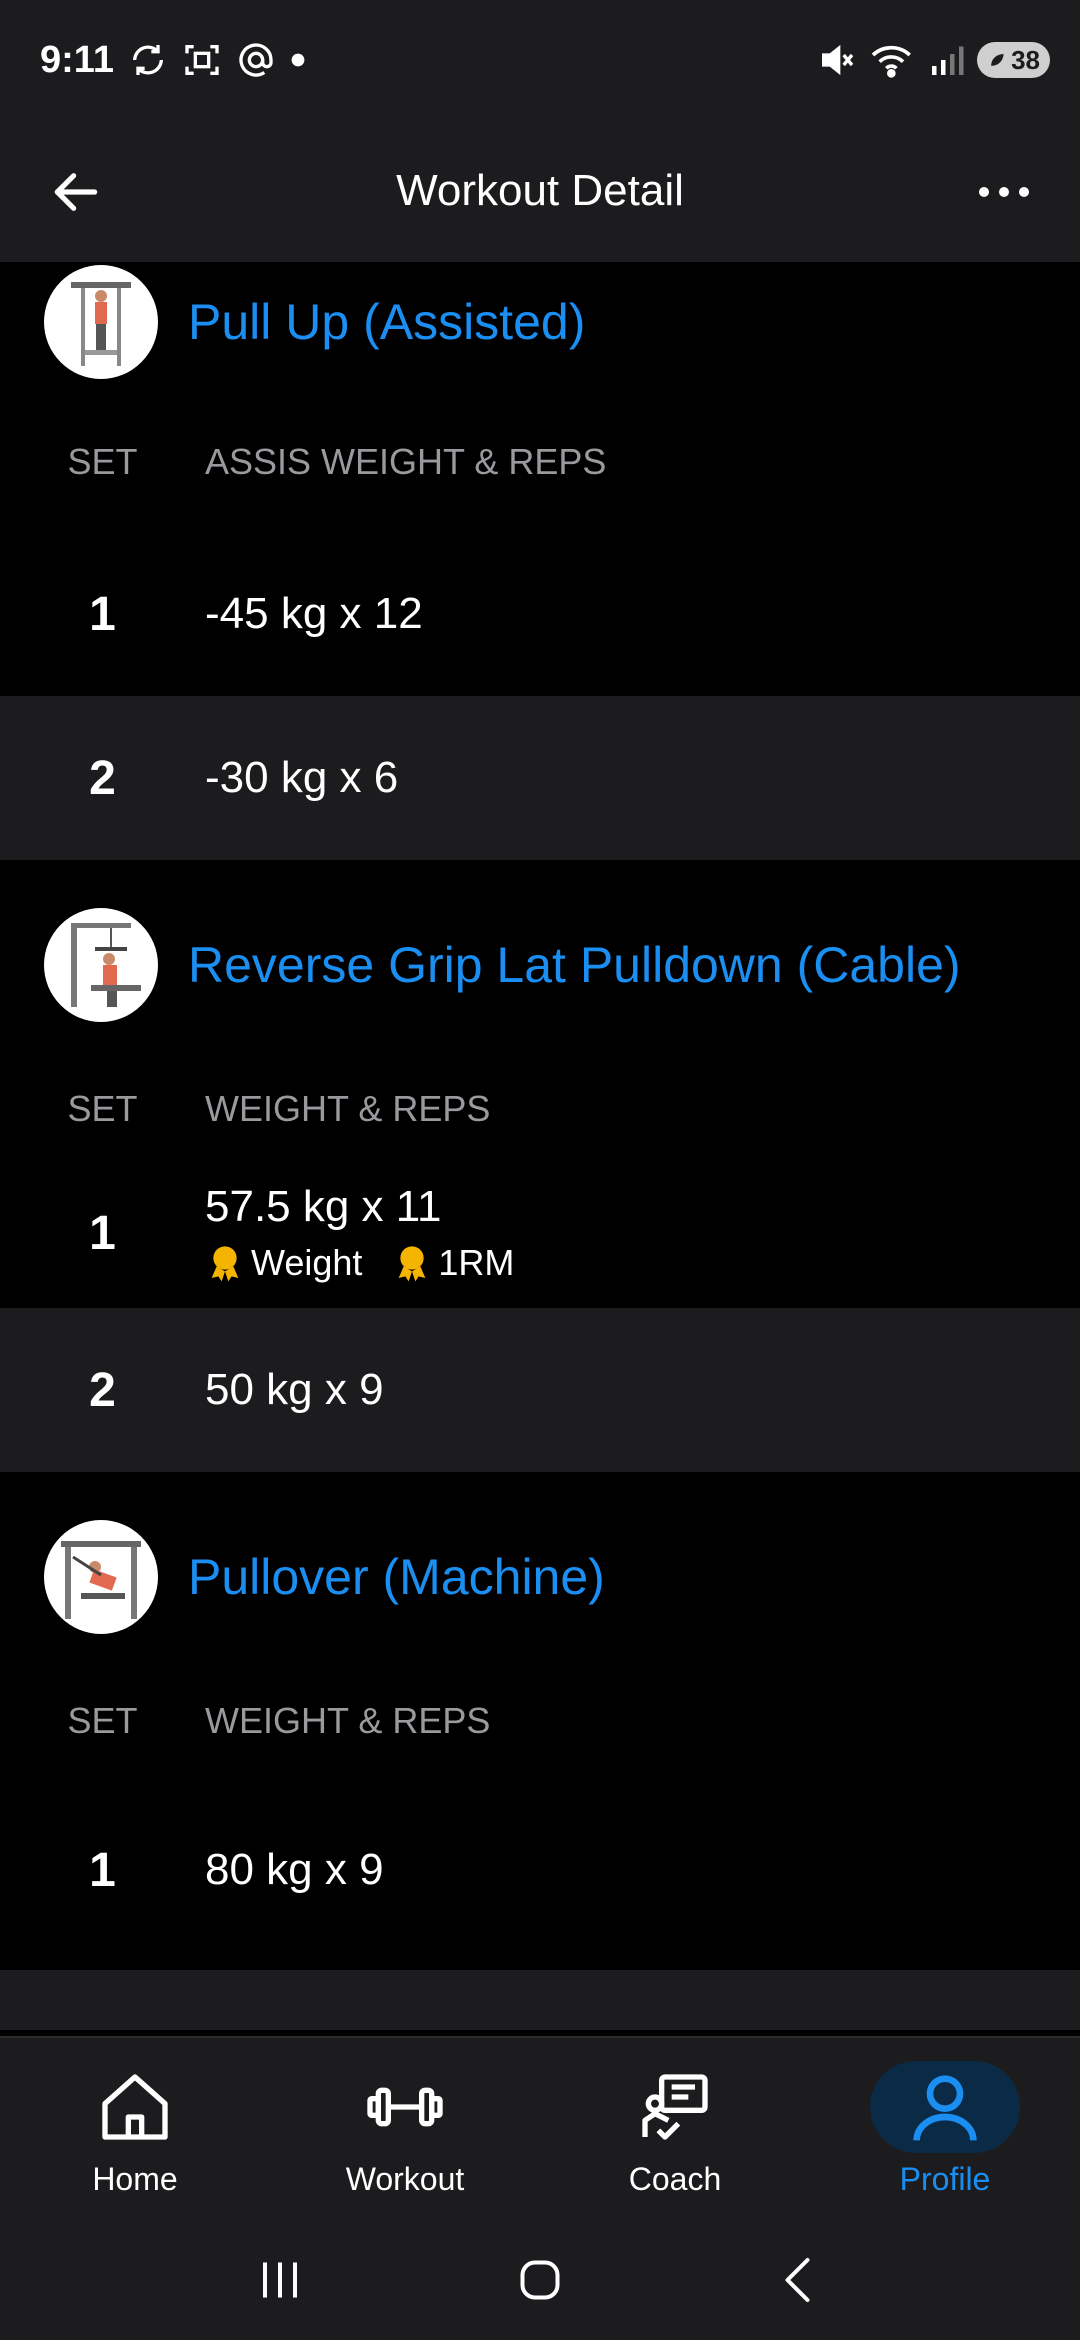  Describe the element at coordinates (106, 965) in the screenshot. I see `lat-pulldown-figure-icon` at that location.